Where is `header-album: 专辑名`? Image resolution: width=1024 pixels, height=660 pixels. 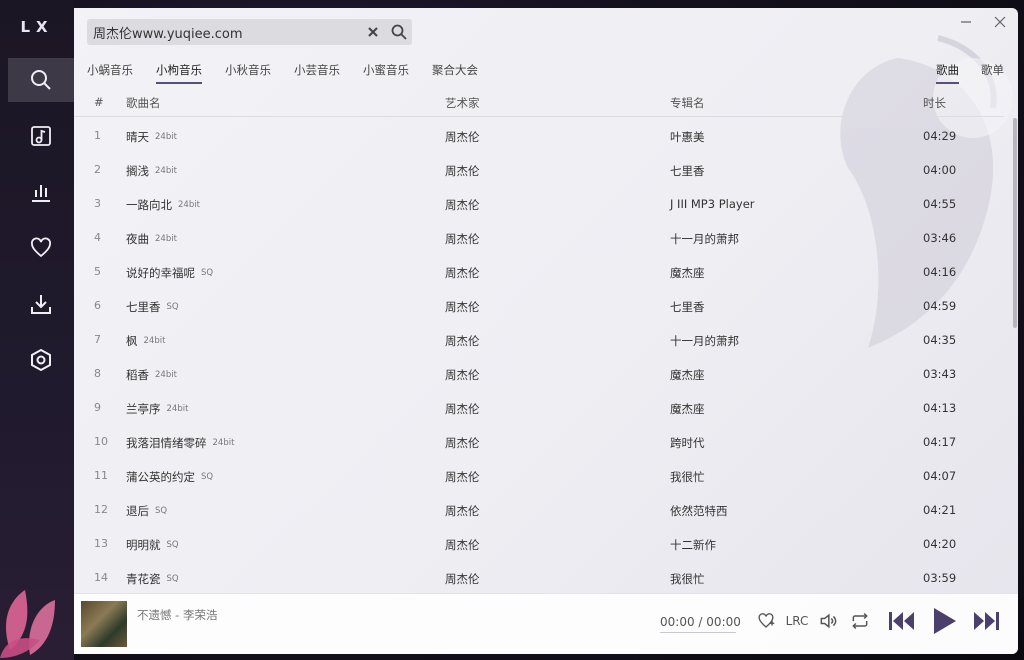
header-album: 专辑名 is located at coordinates (687, 103).